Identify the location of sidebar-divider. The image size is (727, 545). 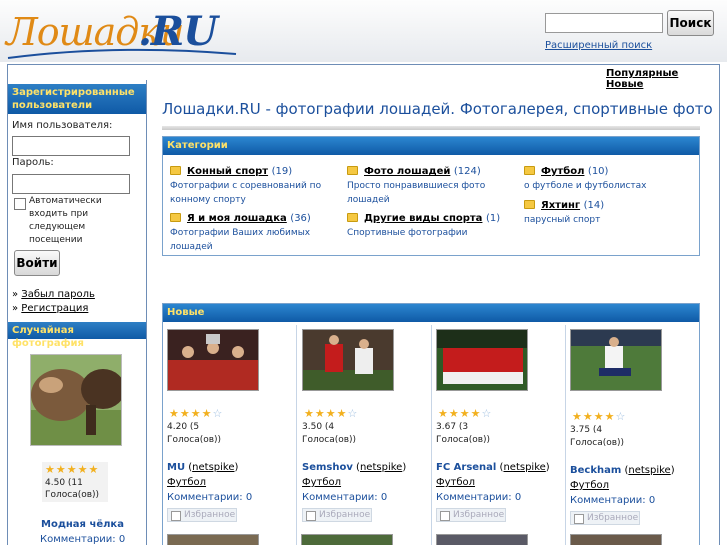
(146, 312).